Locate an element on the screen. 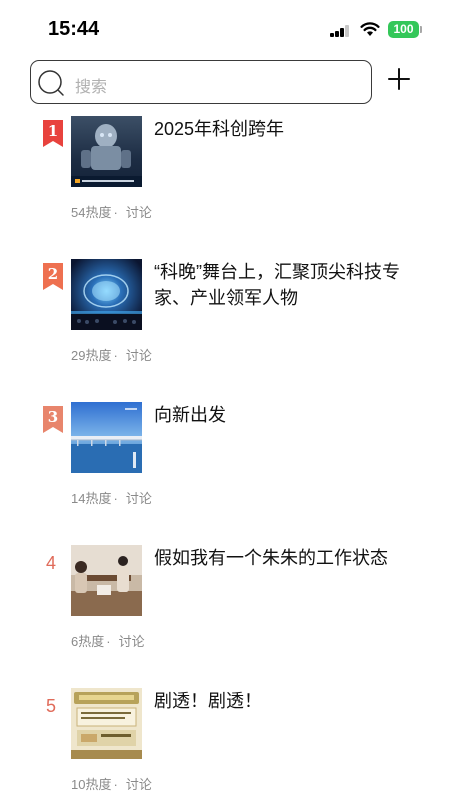 The width and height of the screenshot is (450, 800). rank-number: 2 is located at coordinates (53, 274).